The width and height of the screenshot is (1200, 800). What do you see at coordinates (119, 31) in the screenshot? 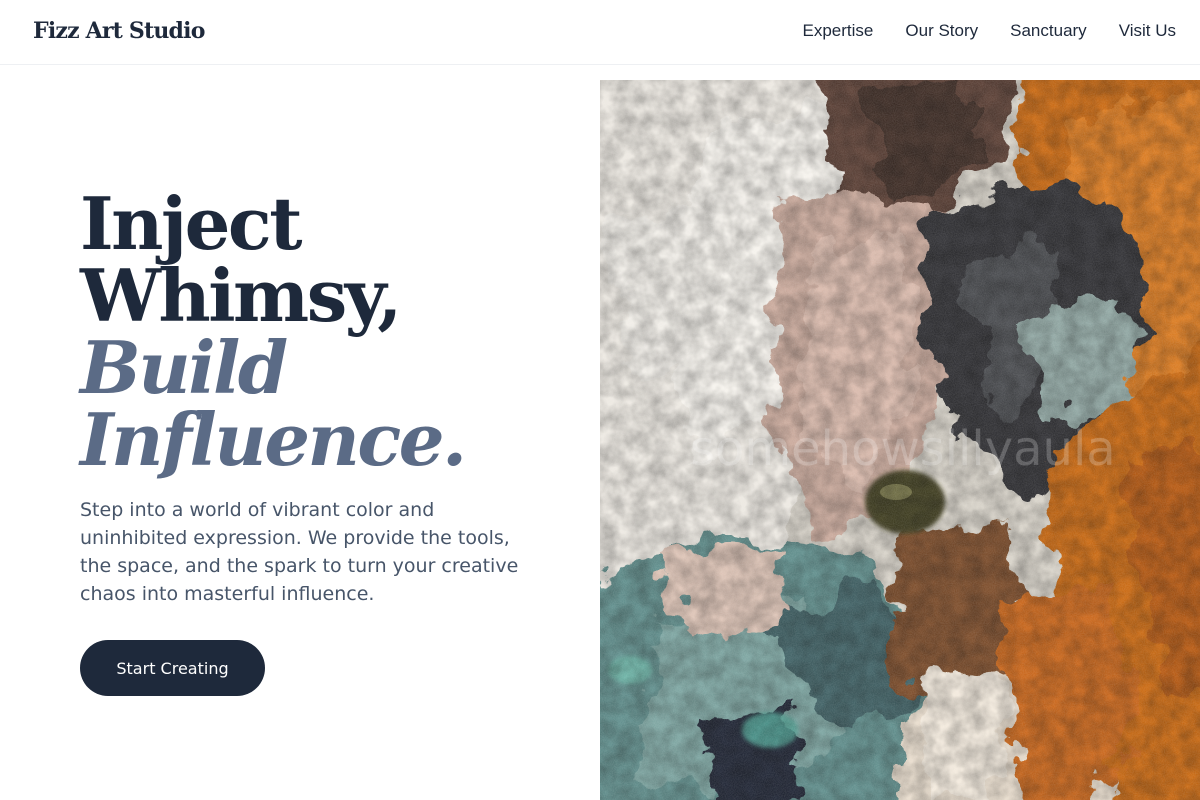
I see `brand-logo: Fizz Art Studio` at bounding box center [119, 31].